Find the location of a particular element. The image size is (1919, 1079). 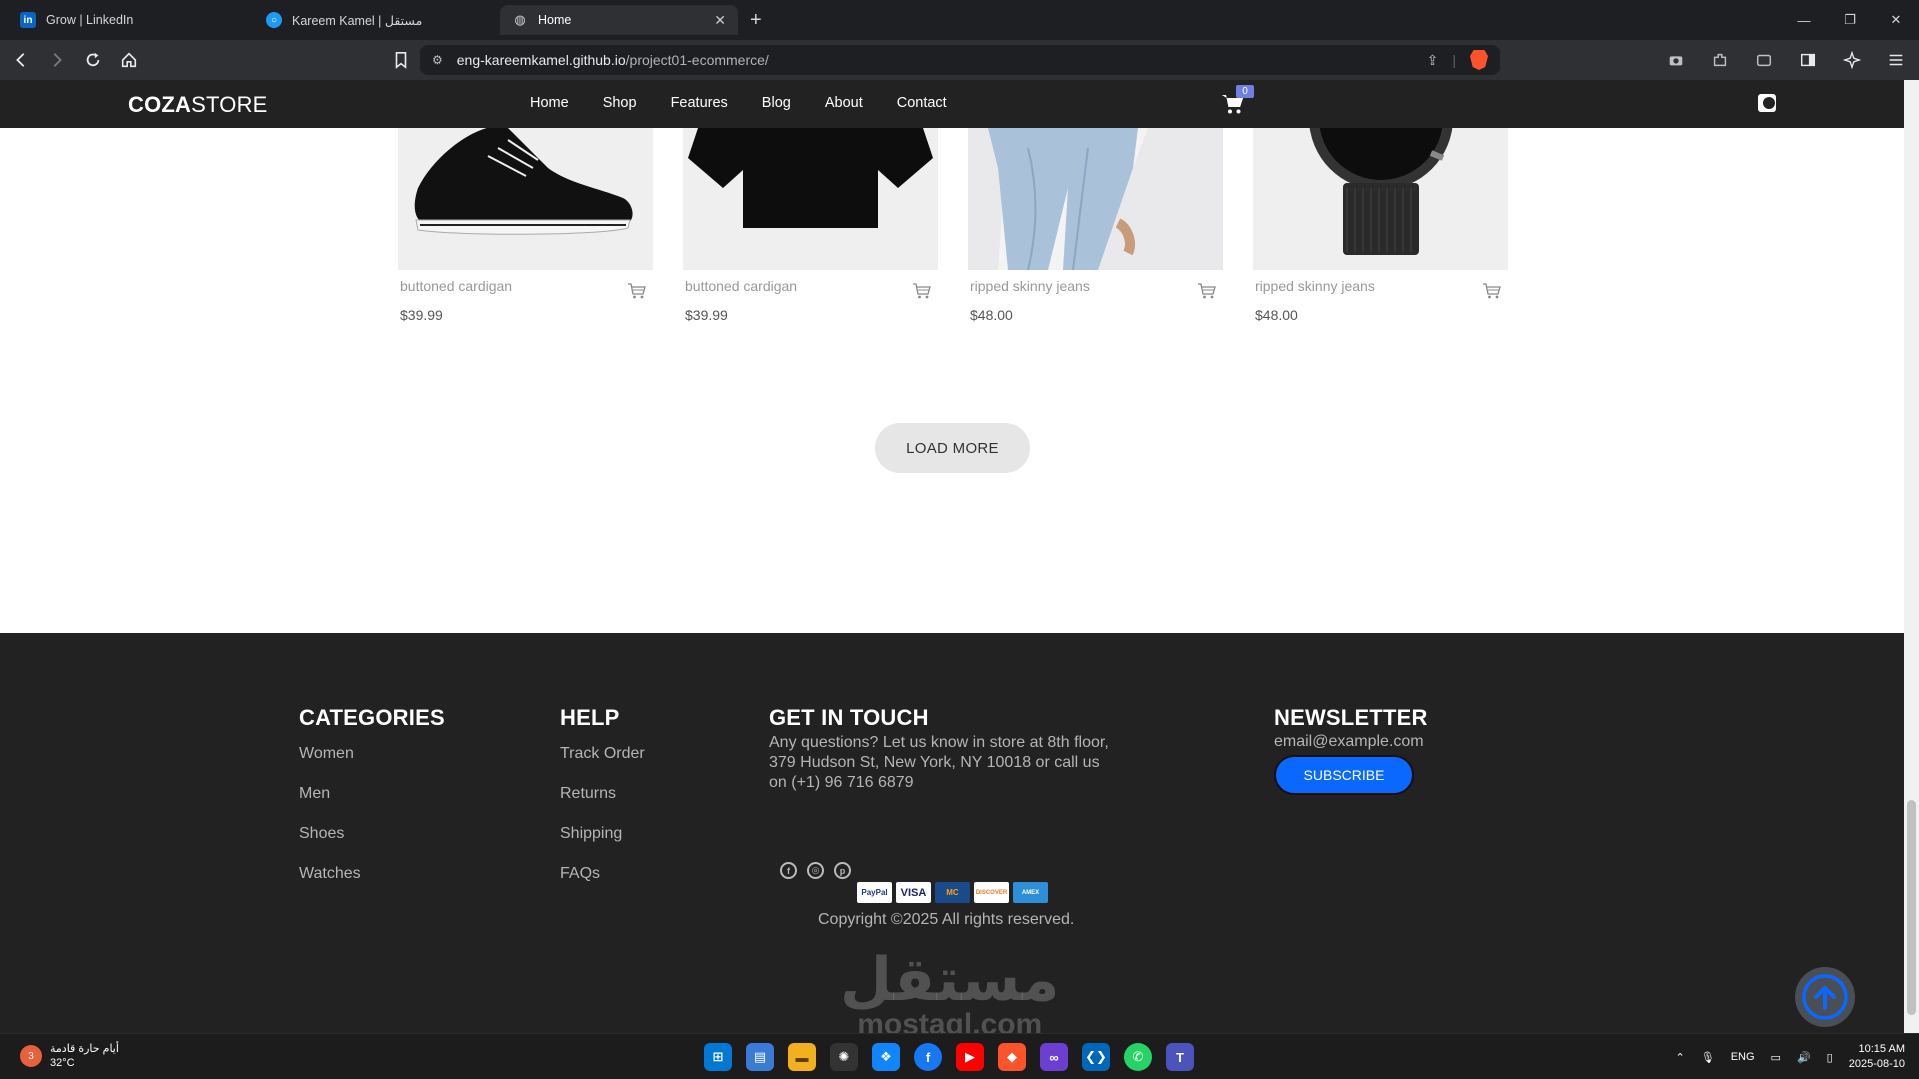

share-icon: ⇪ is located at coordinates (1433, 60).